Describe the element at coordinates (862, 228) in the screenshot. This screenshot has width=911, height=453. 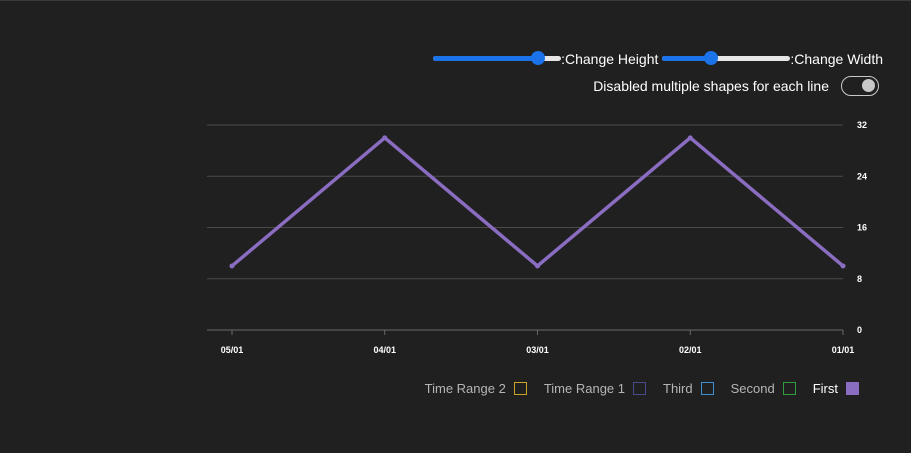
I see `y-tick-label: 16` at that location.